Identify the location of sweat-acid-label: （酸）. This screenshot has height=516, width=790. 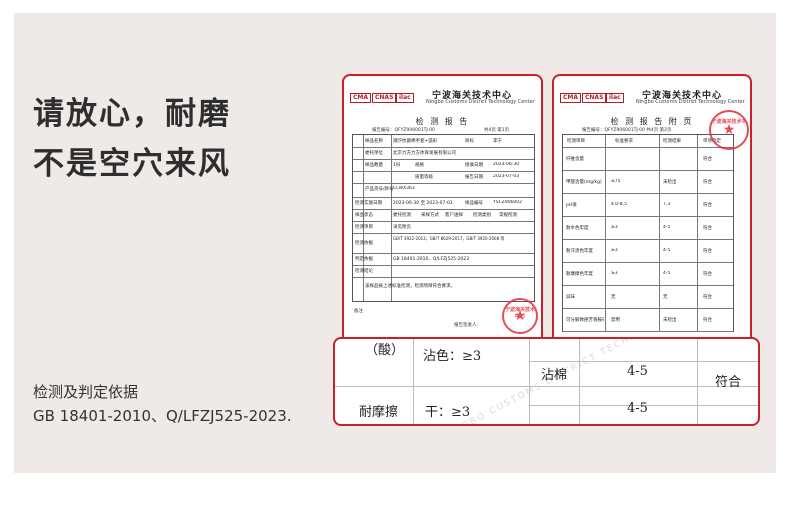
(385, 350).